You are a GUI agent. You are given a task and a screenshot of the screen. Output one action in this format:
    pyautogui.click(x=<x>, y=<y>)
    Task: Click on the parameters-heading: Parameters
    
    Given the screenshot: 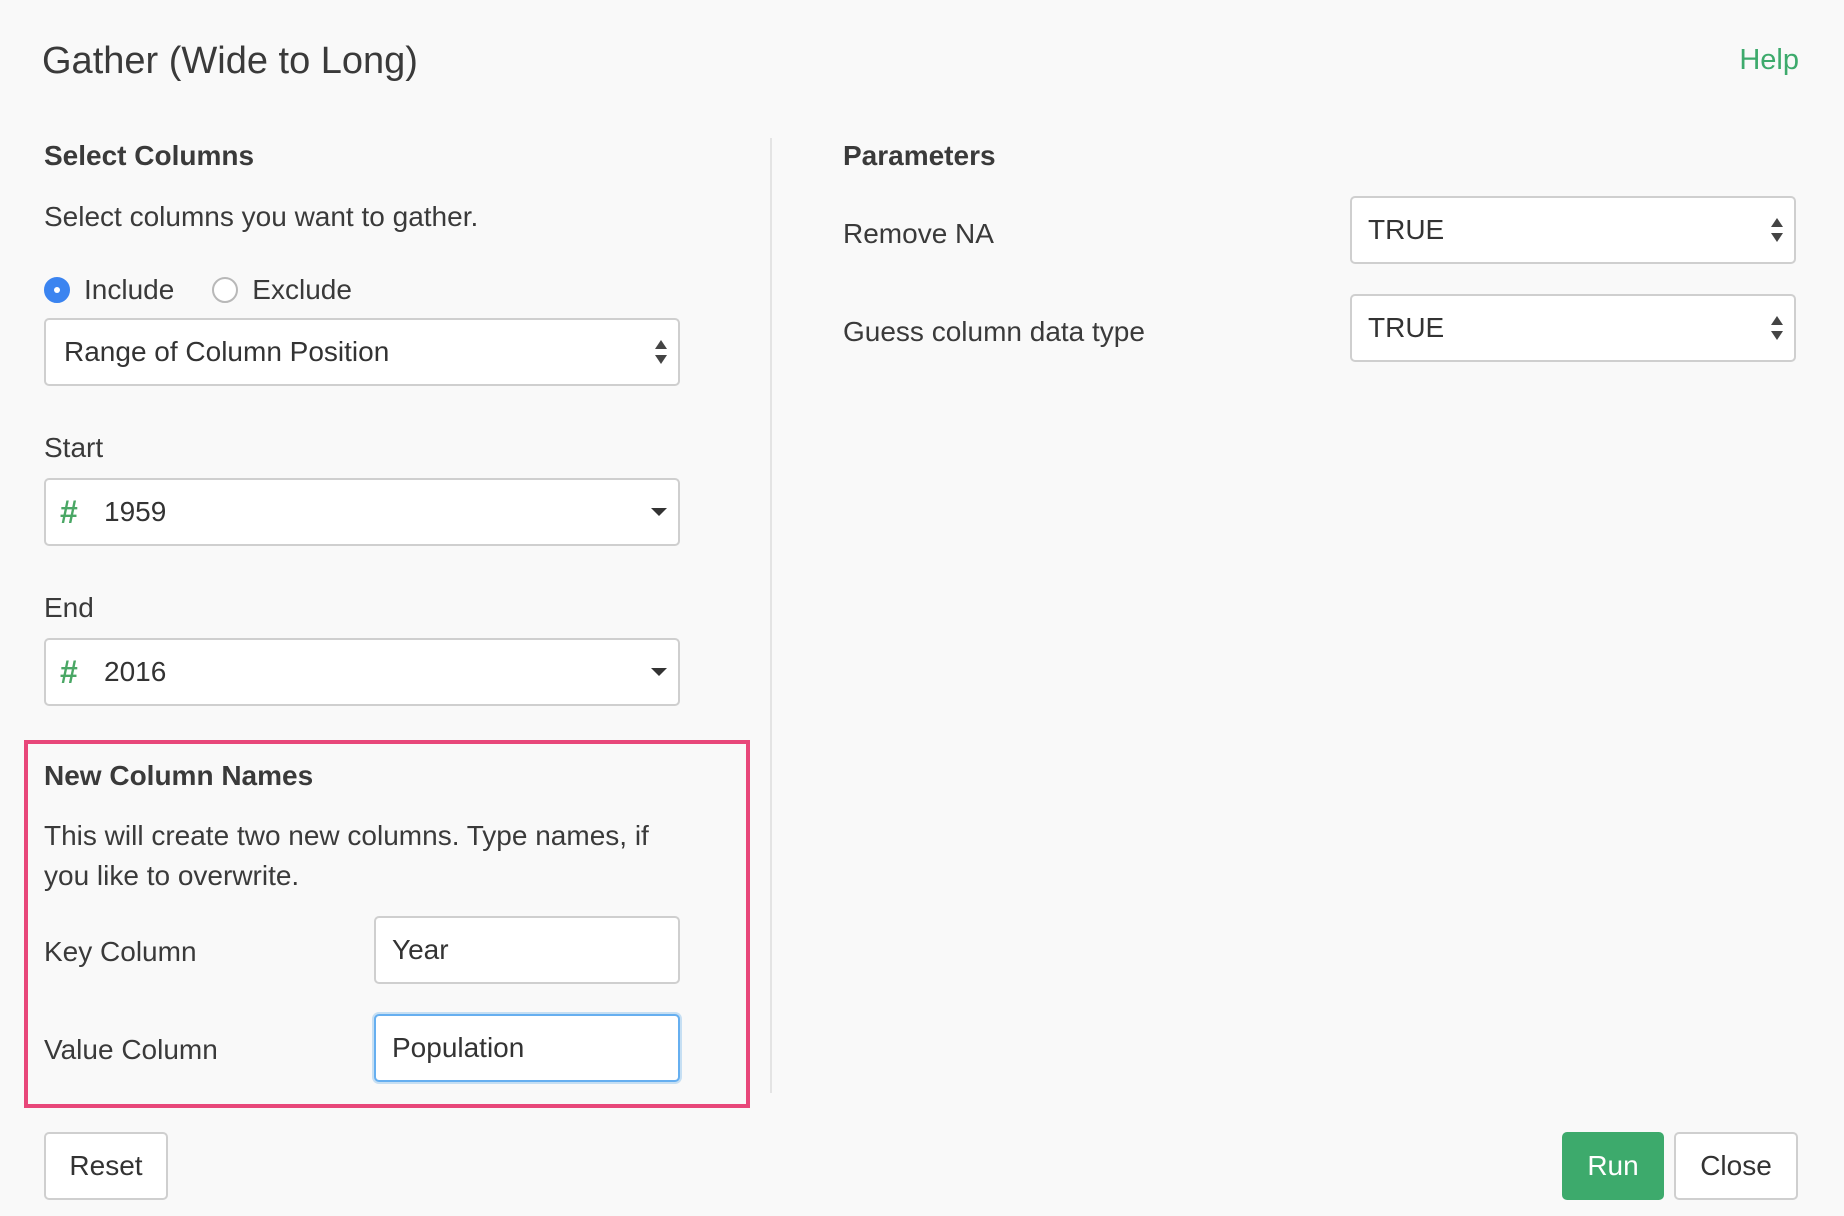 What is the action you would take?
    pyautogui.click(x=919, y=155)
    